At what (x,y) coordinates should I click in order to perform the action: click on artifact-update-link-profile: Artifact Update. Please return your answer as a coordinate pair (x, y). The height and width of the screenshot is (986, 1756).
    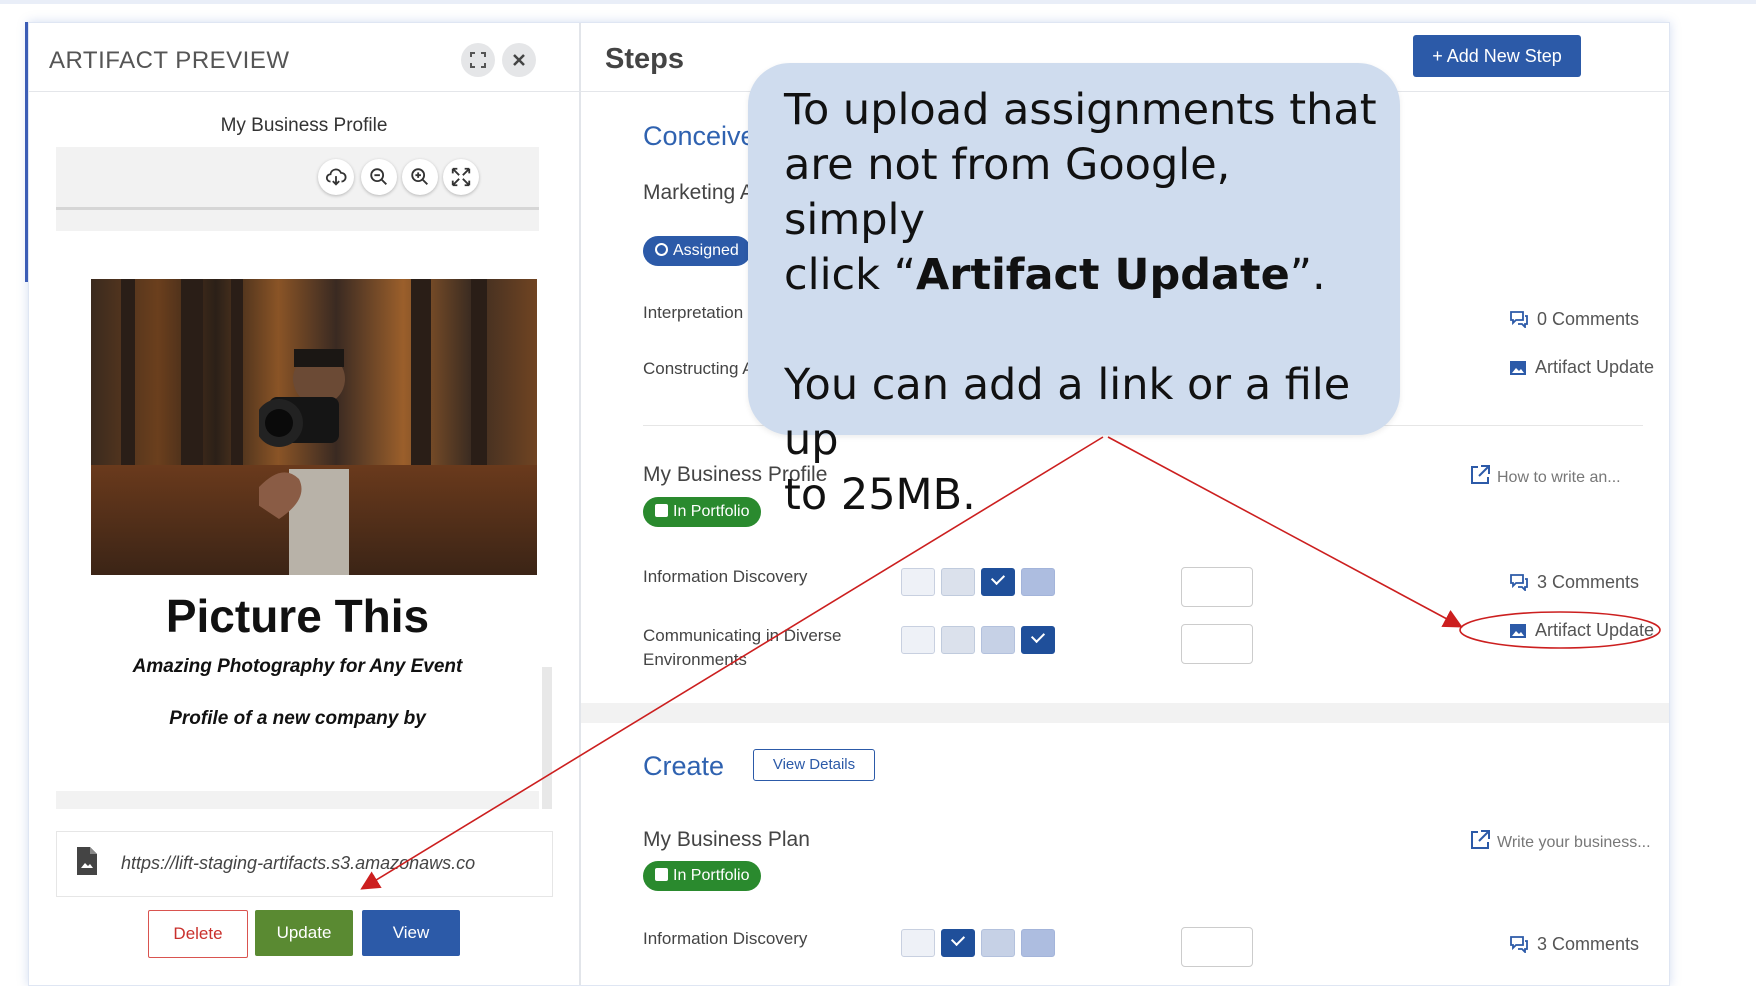
    Looking at the image, I should click on (1581, 630).